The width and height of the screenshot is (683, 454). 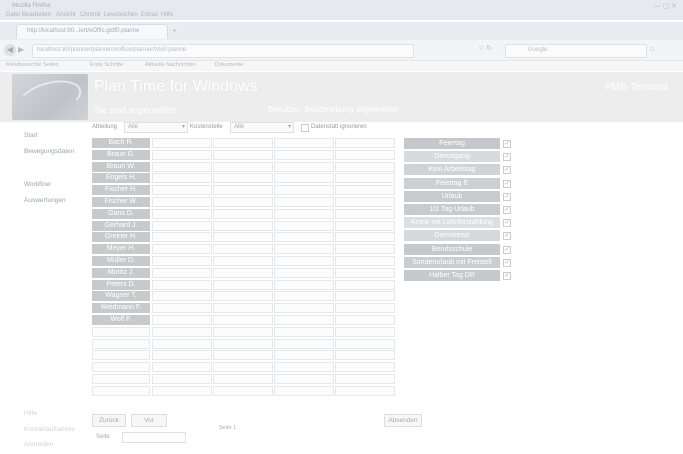 What do you see at coordinates (485, 48) in the screenshot?
I see `reload-icon: ☆ ↻` at bounding box center [485, 48].